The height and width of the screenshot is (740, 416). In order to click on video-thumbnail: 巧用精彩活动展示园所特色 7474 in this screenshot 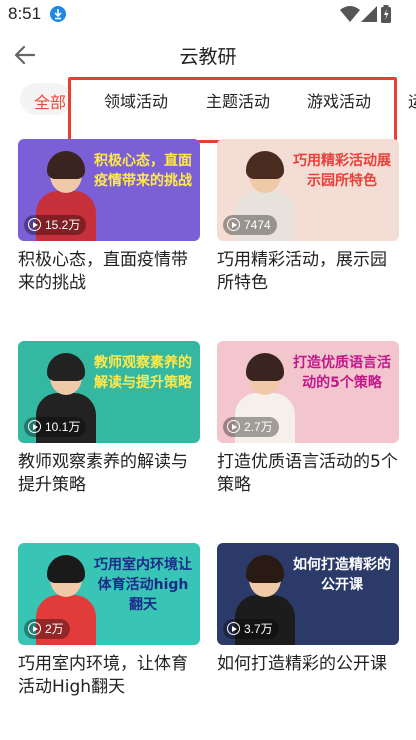, I will do `click(308, 190)`.